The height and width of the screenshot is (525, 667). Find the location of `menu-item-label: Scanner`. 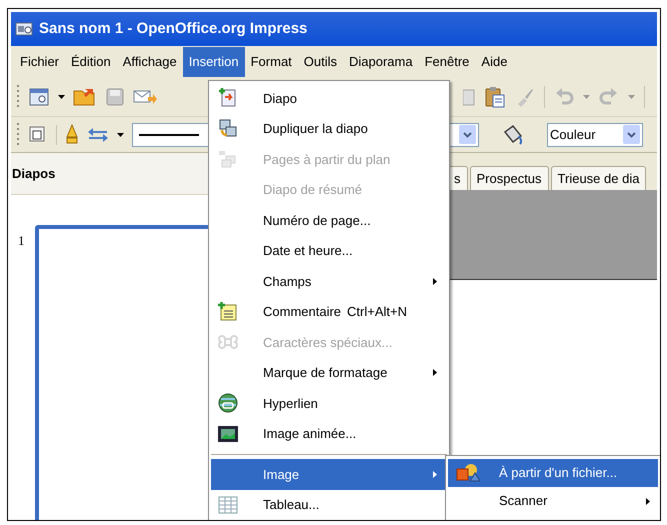

menu-item-label: Scanner is located at coordinates (523, 501).